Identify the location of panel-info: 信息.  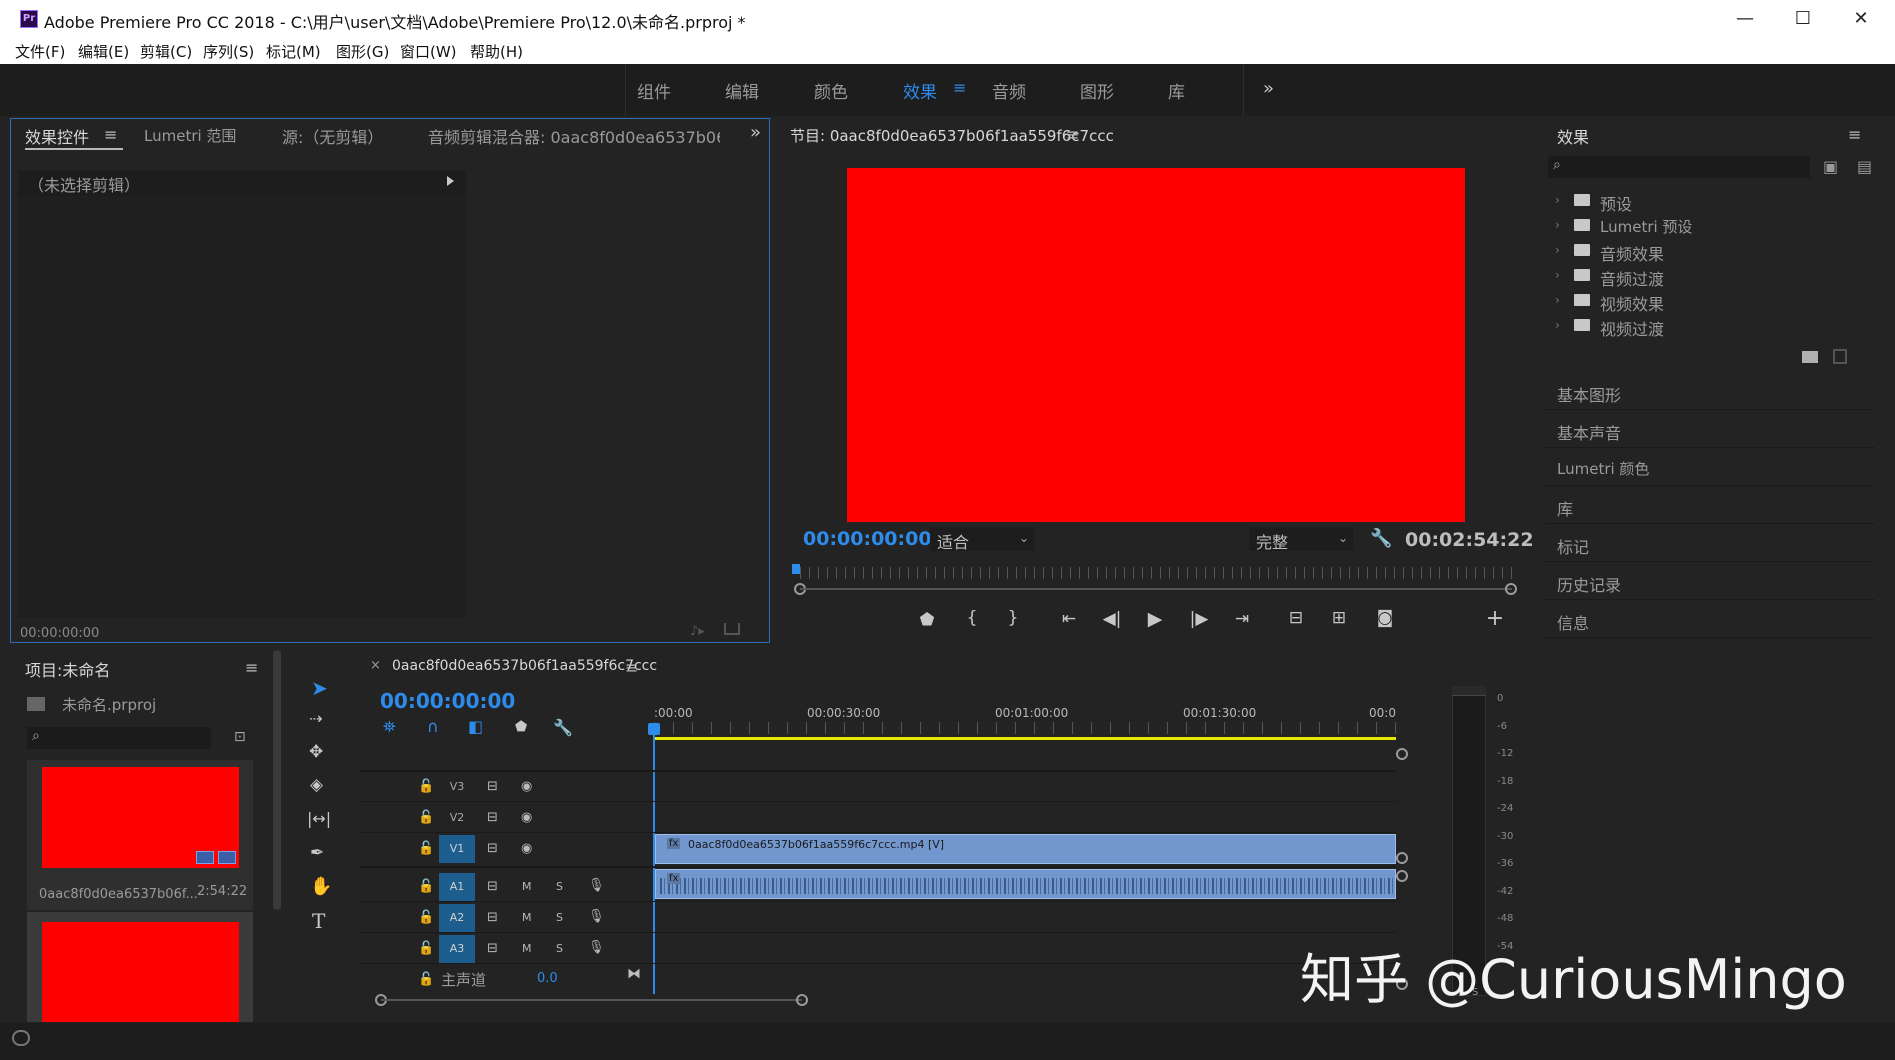
(1573, 622).